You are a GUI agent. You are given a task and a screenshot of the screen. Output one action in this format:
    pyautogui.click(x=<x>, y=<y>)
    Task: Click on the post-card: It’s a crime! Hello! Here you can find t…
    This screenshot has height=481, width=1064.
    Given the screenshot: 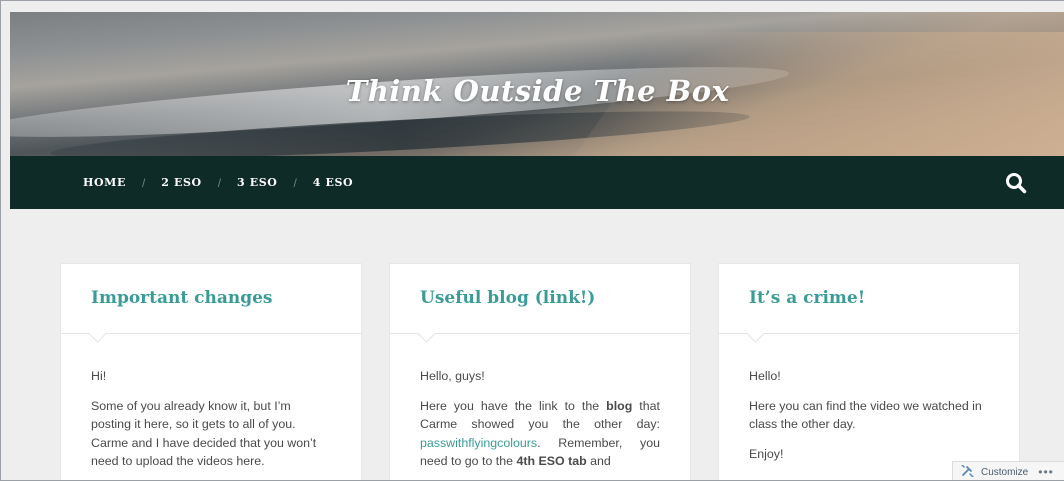 What is the action you would take?
    pyautogui.click(x=869, y=372)
    